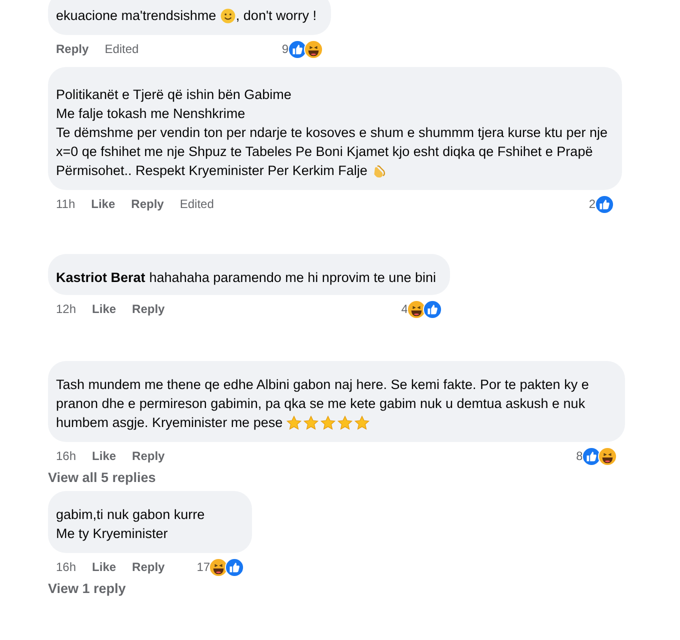  I want to click on smile-emoji-icon, so click(228, 16).